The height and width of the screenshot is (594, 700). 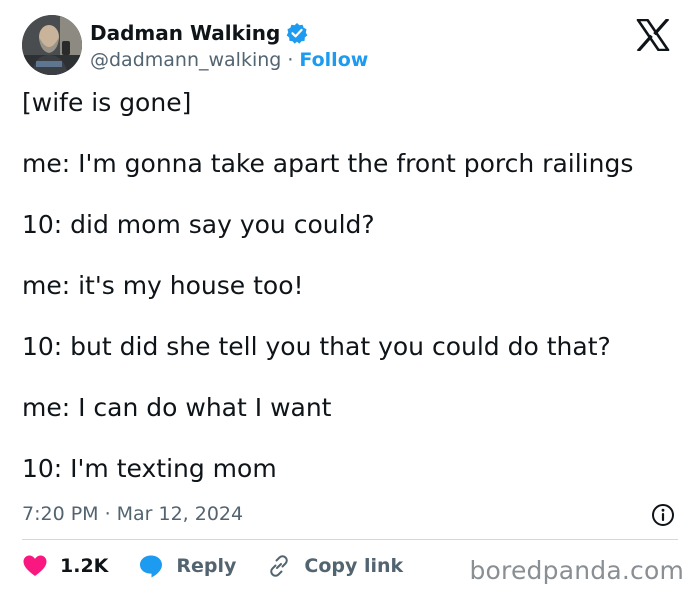 I want to click on avatar, so click(x=52, y=45).